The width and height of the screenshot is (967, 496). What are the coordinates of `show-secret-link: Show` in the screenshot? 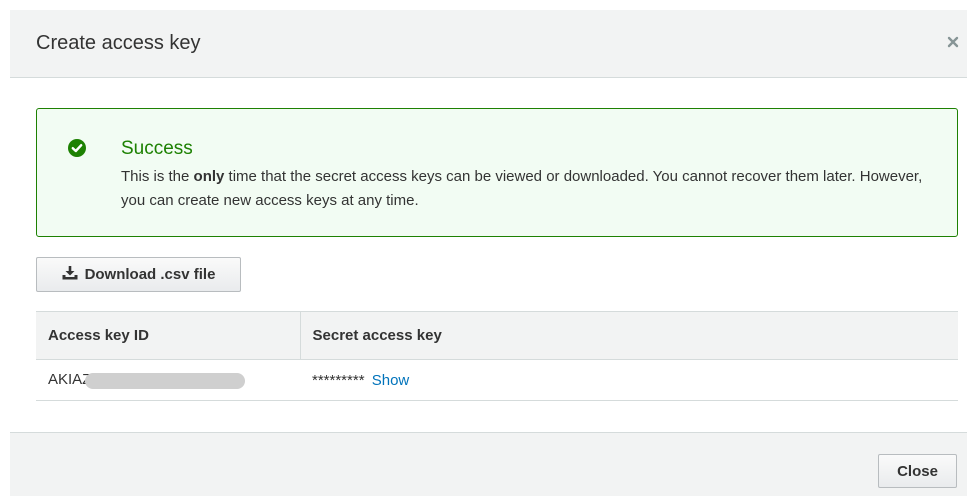 It's located at (391, 380).